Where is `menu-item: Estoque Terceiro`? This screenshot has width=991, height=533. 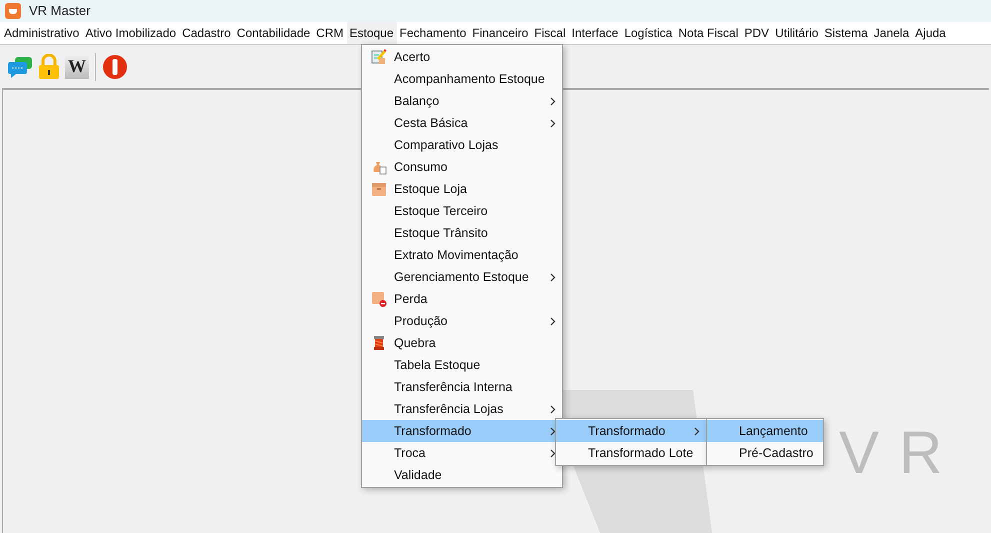 menu-item: Estoque Terceiro is located at coordinates (462, 211).